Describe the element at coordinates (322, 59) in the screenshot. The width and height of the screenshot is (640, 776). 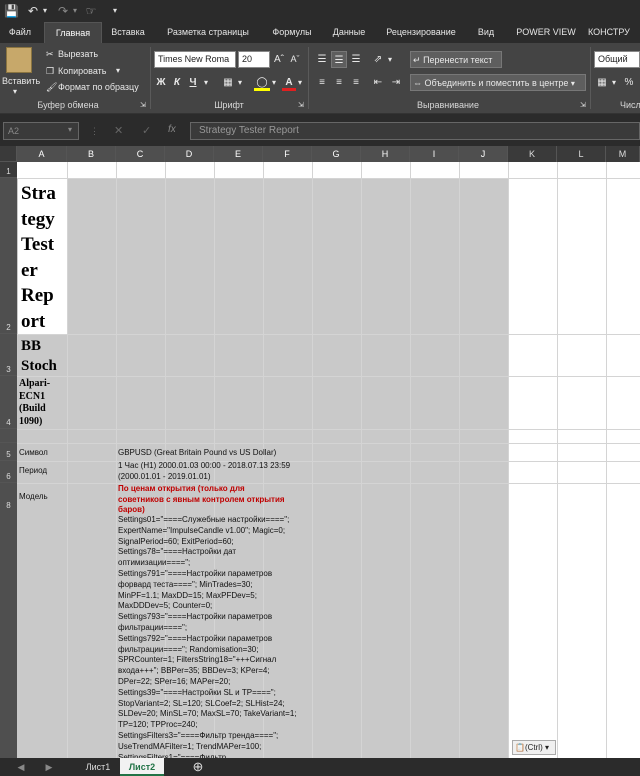
I see `align-top-icon: ☰` at that location.